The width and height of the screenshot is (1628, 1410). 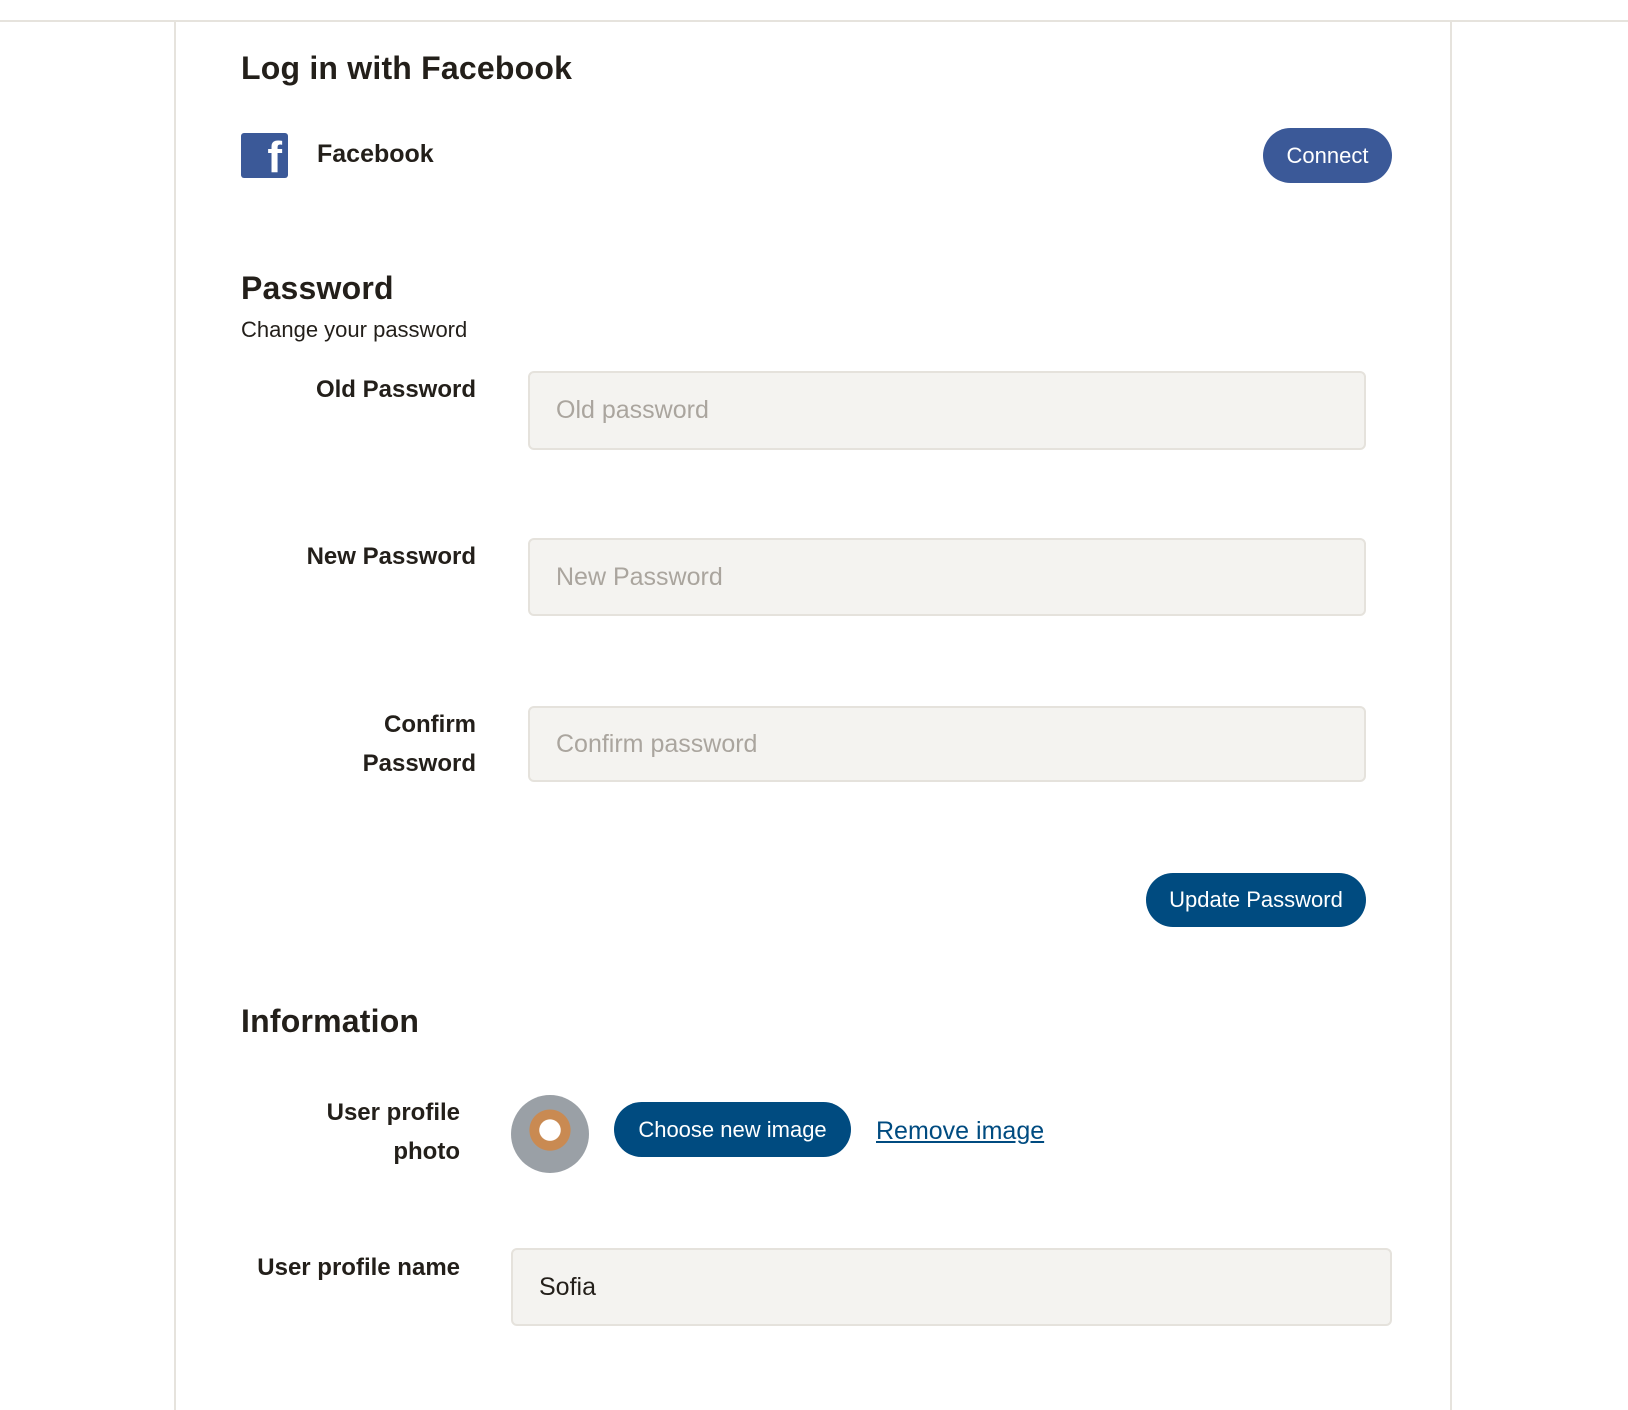 I want to click on choose-new-image-button: Choose new image, so click(x=732, y=1129).